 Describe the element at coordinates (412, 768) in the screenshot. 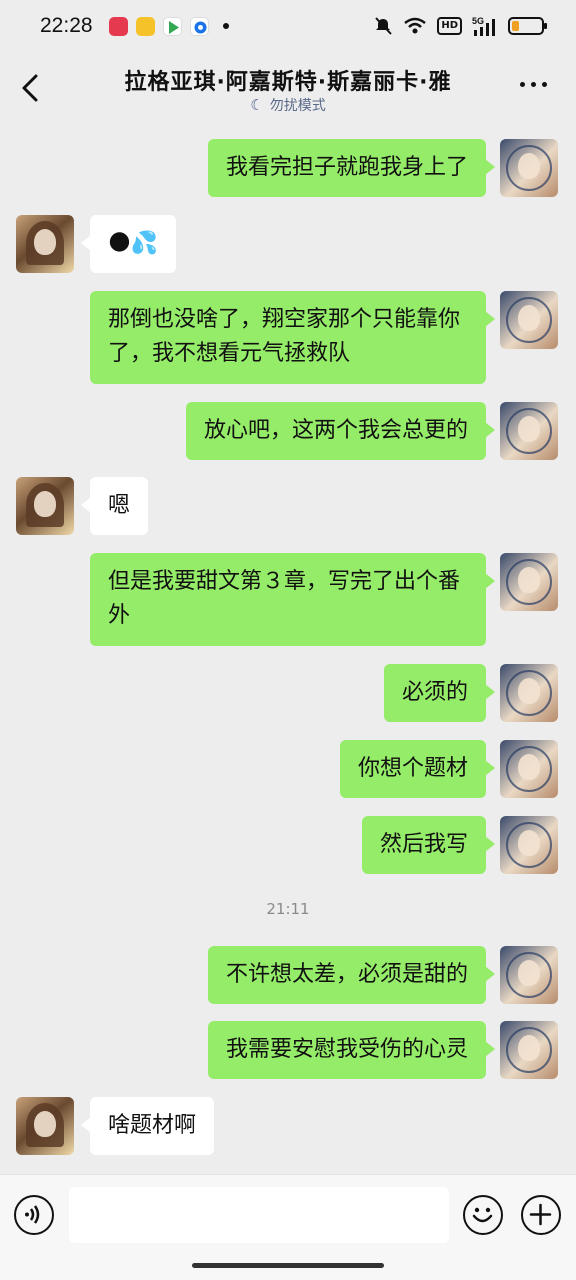

I see `message-text: 你想个题材` at that location.